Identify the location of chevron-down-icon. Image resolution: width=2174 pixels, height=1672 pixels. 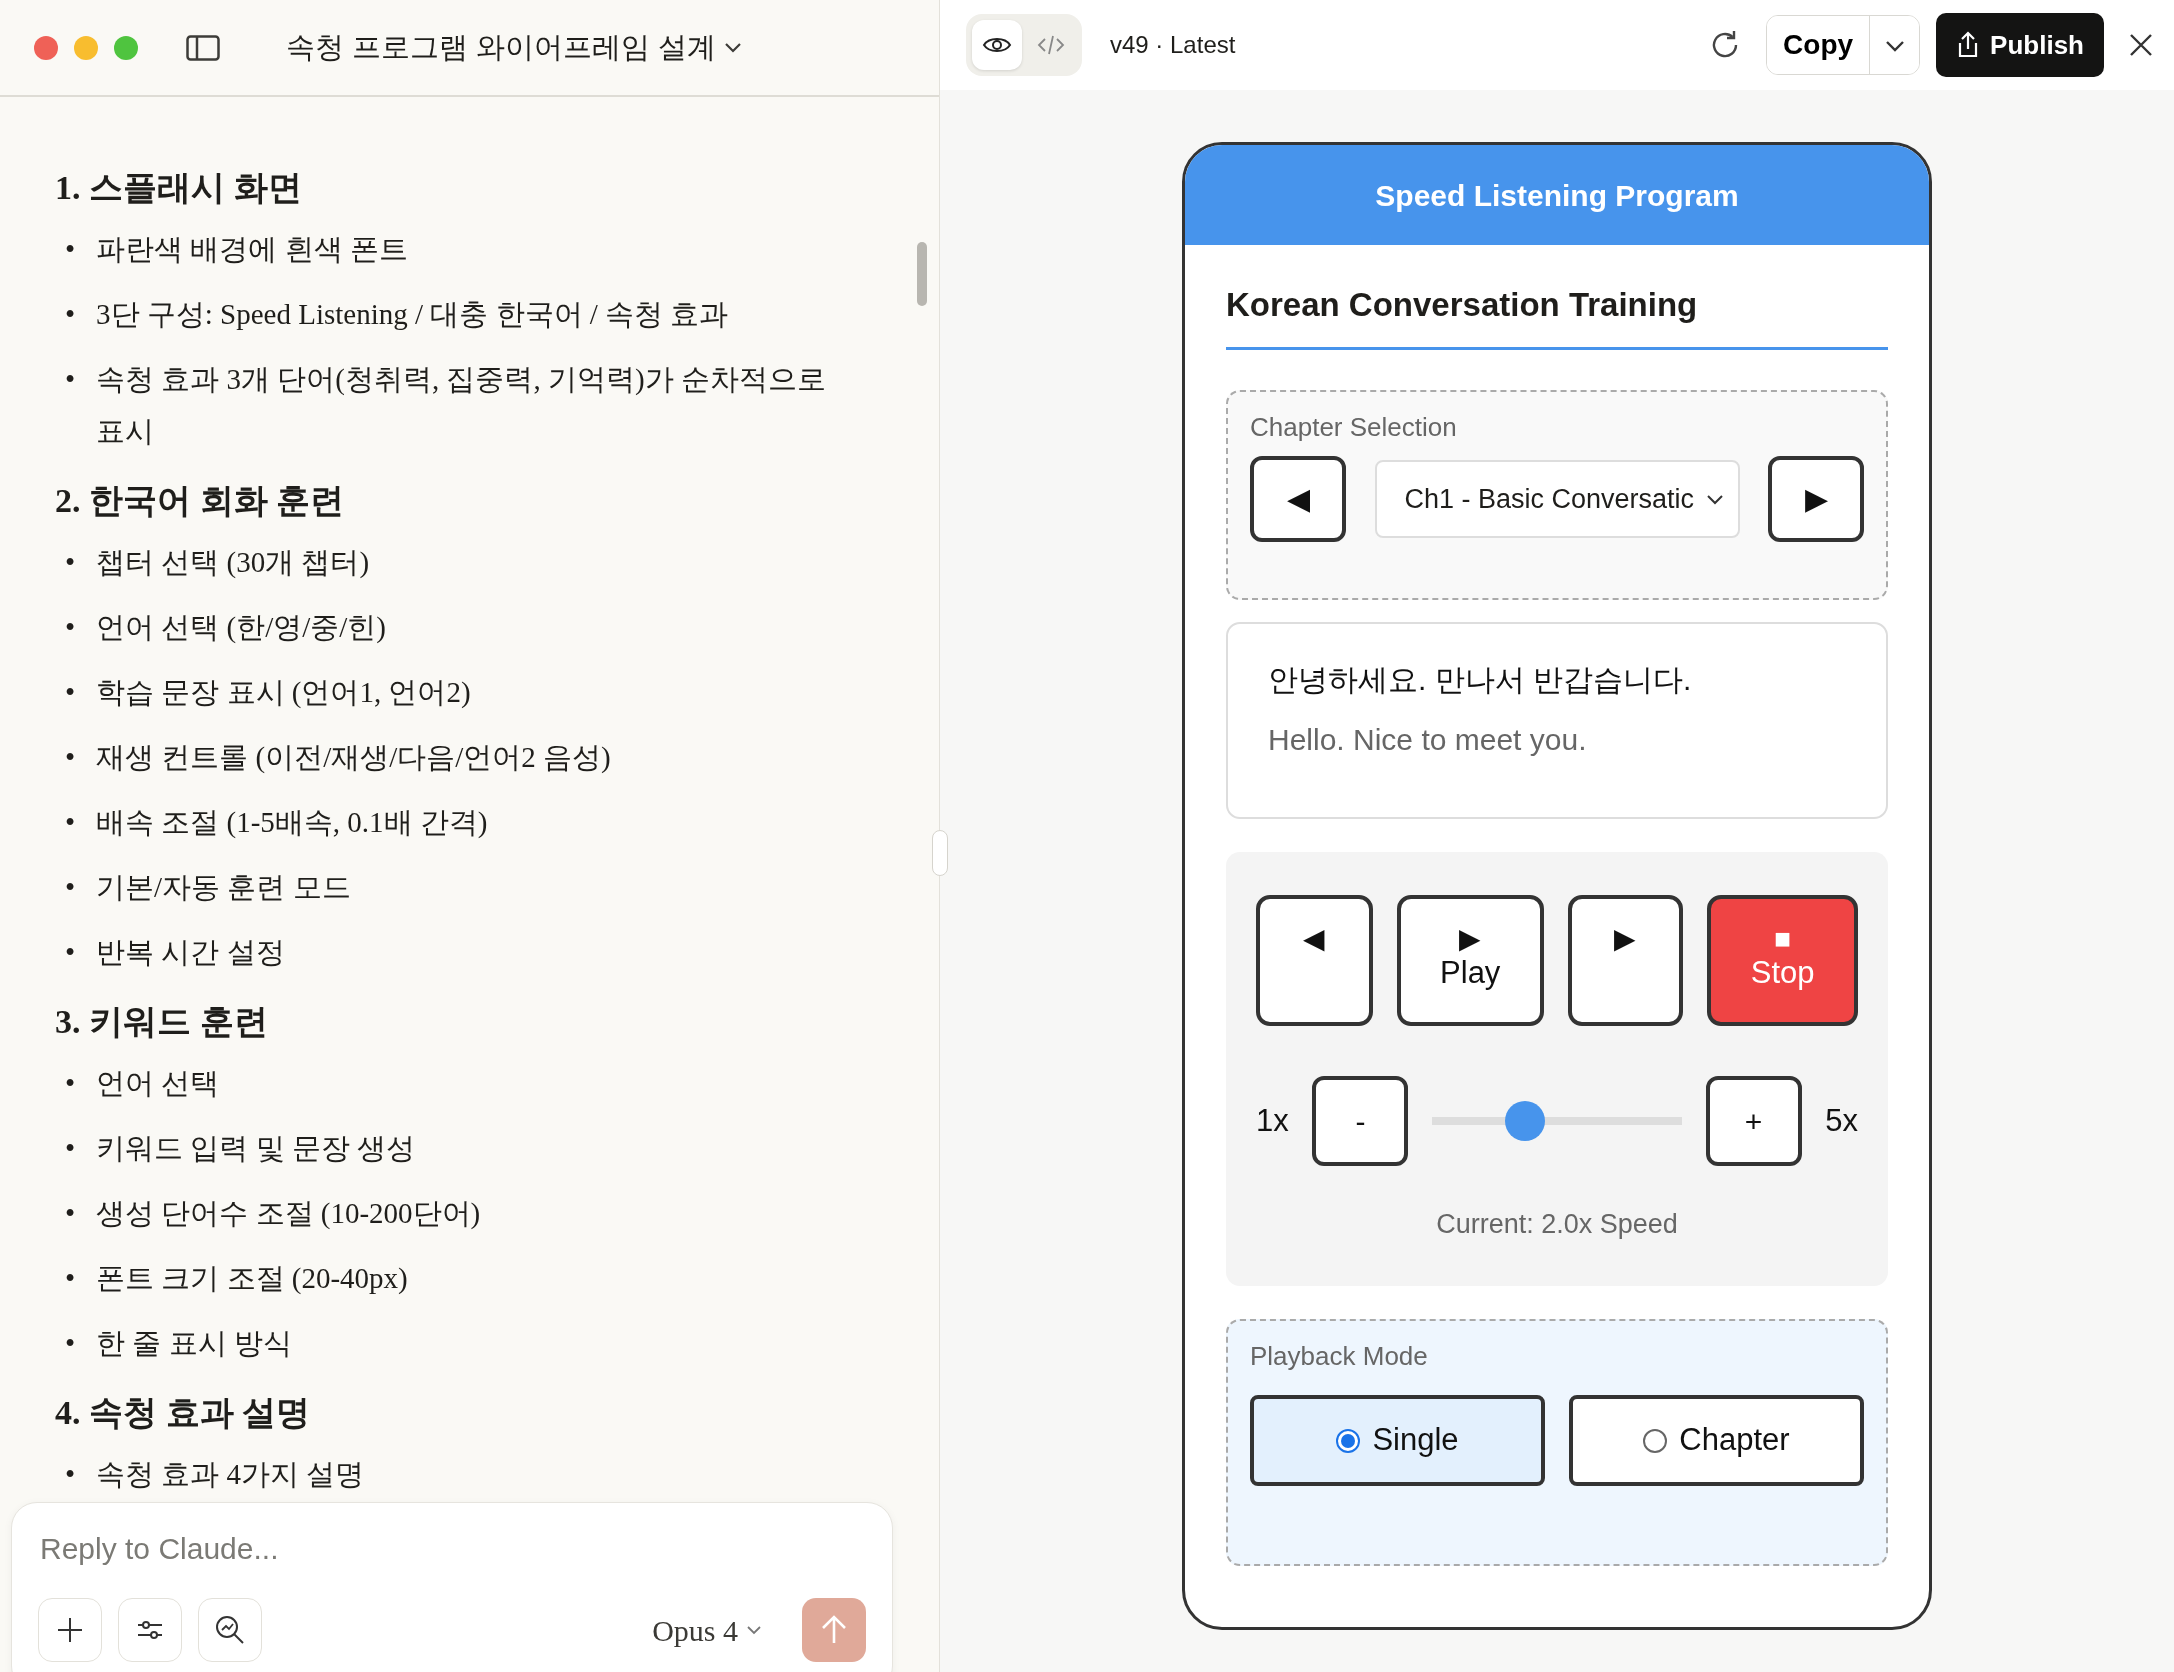
(733, 47).